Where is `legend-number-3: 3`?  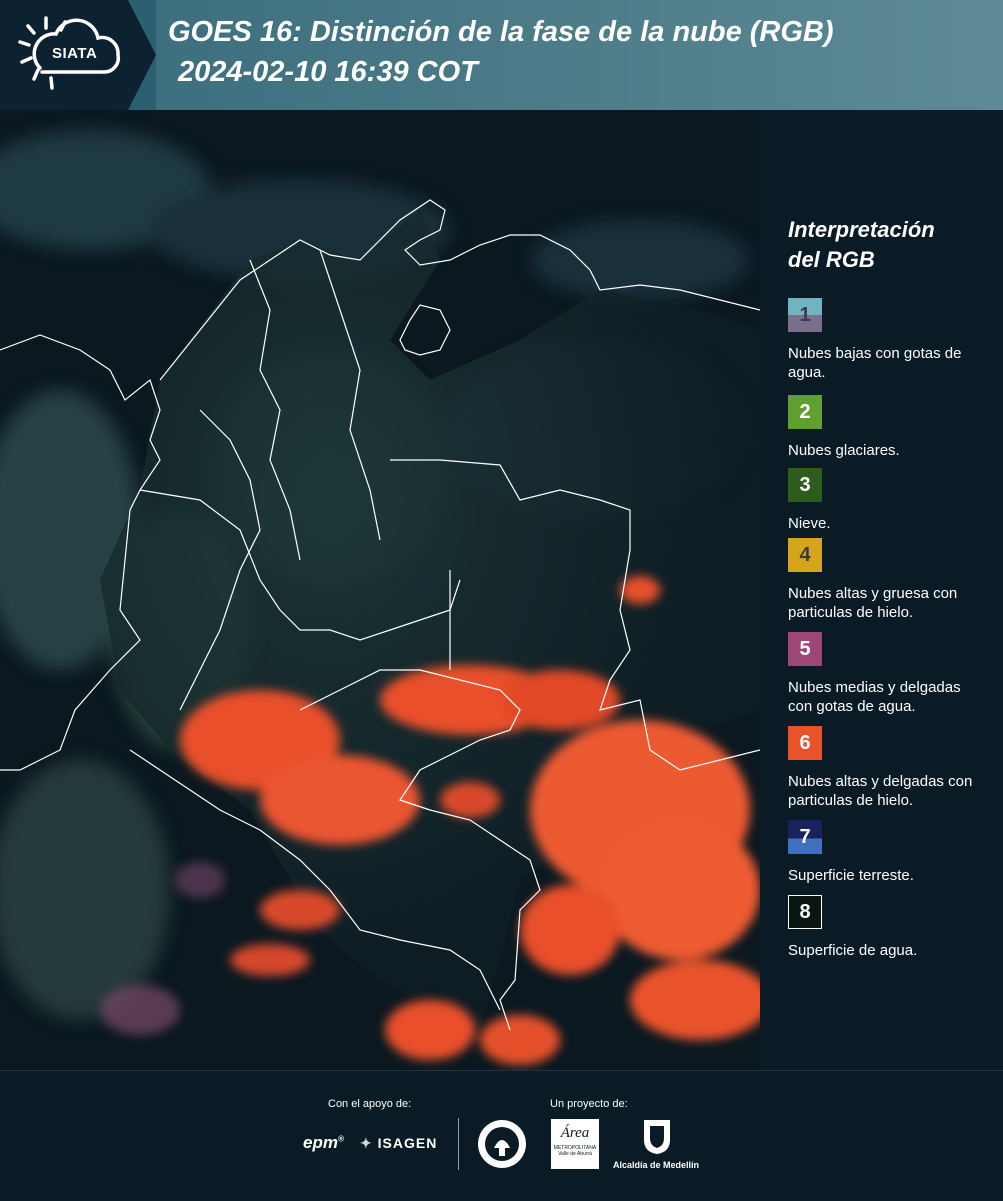
legend-number-3: 3 is located at coordinates (805, 485).